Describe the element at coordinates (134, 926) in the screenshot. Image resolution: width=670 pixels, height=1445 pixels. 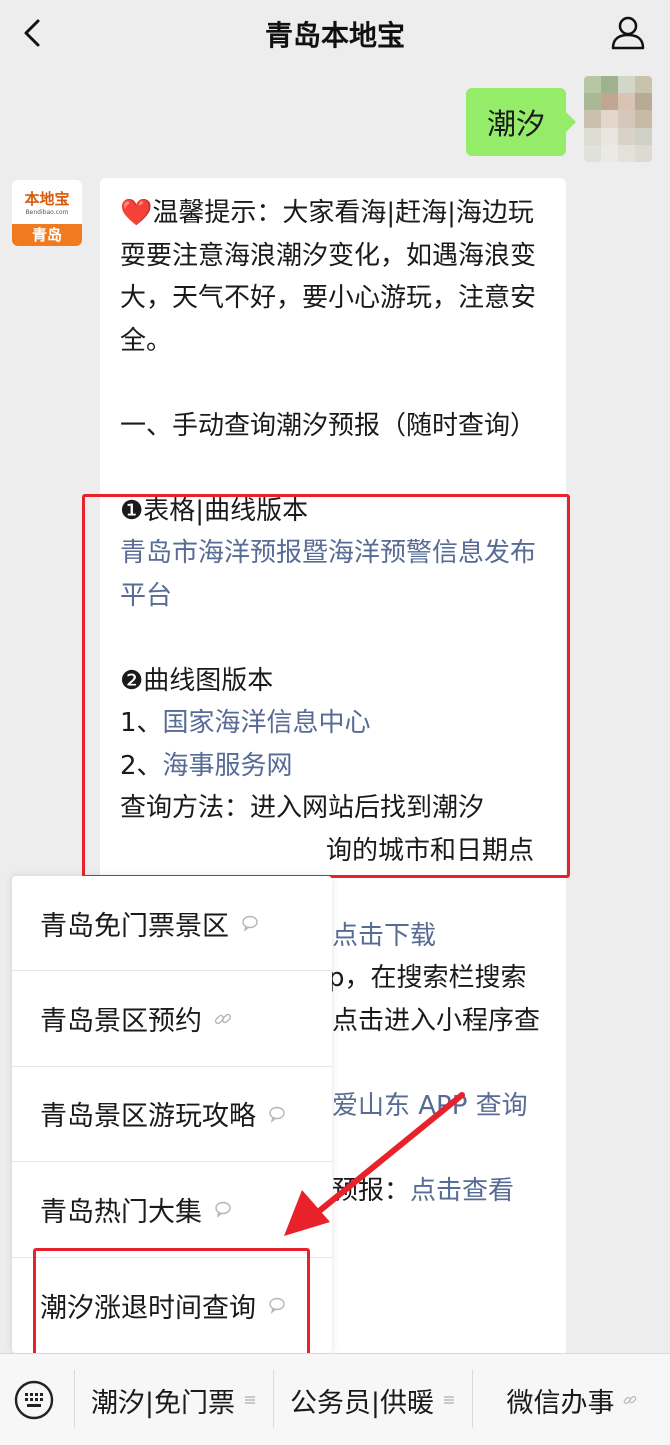
I see `menu-item-label: 青岛免门票景区` at that location.